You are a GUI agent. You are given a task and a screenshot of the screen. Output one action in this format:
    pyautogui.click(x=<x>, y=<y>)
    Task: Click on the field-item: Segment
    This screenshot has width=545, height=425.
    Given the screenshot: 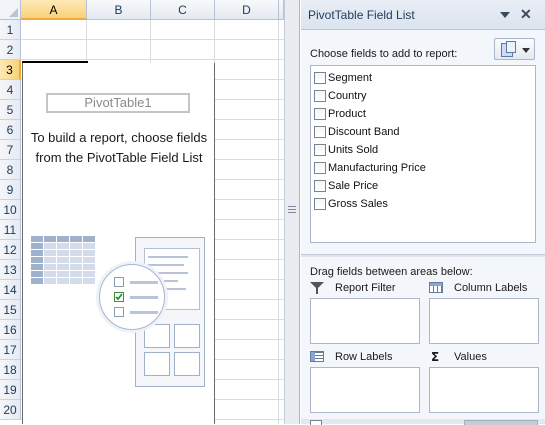 What is the action you would take?
    pyautogui.click(x=343, y=78)
    